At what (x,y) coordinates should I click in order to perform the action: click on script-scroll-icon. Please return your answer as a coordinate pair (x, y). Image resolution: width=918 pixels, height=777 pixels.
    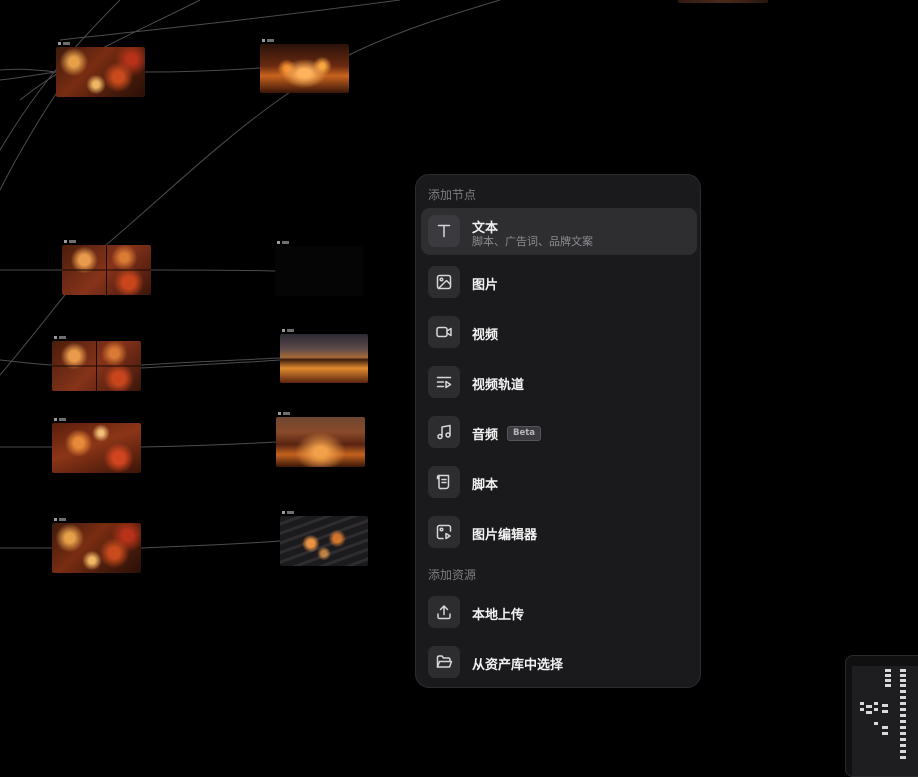
    Looking at the image, I should click on (444, 482).